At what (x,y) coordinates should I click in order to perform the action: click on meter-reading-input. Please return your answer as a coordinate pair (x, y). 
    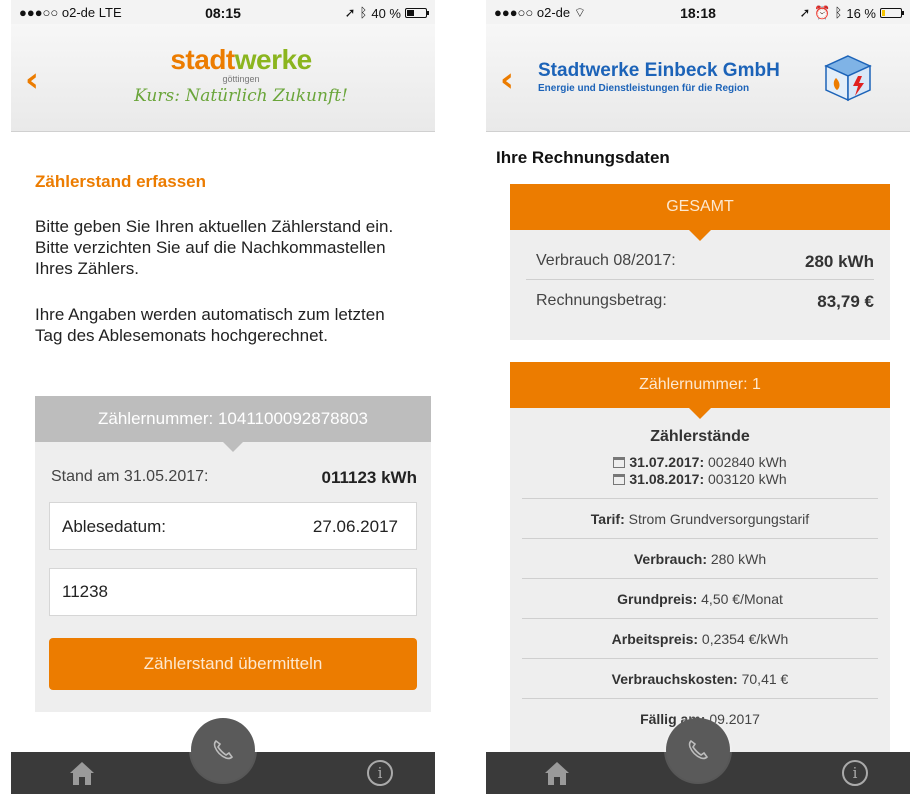
    Looking at the image, I should click on (233, 592).